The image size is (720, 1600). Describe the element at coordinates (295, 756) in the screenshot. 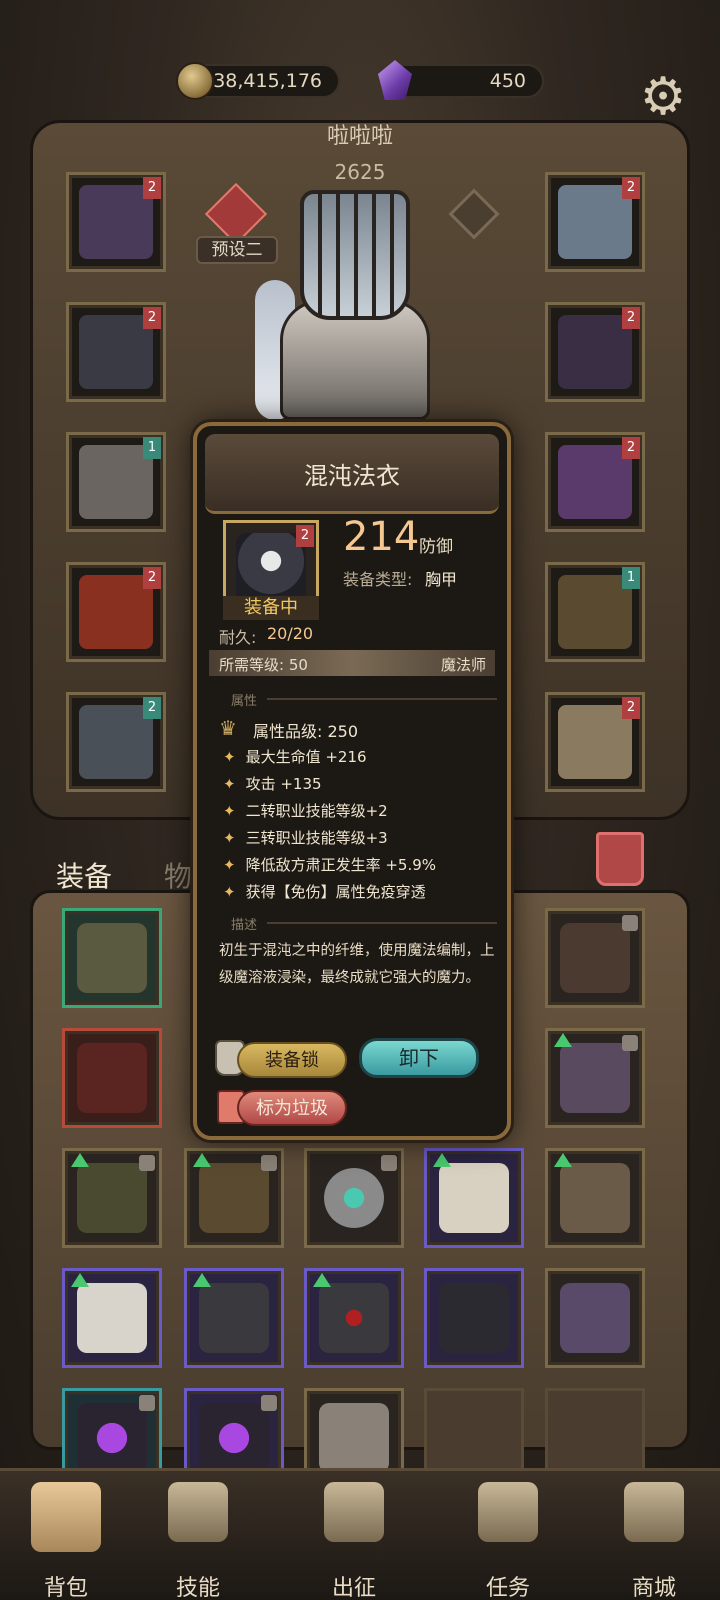

I see `attribute-row: ✦ 最大生命值 +216` at that location.